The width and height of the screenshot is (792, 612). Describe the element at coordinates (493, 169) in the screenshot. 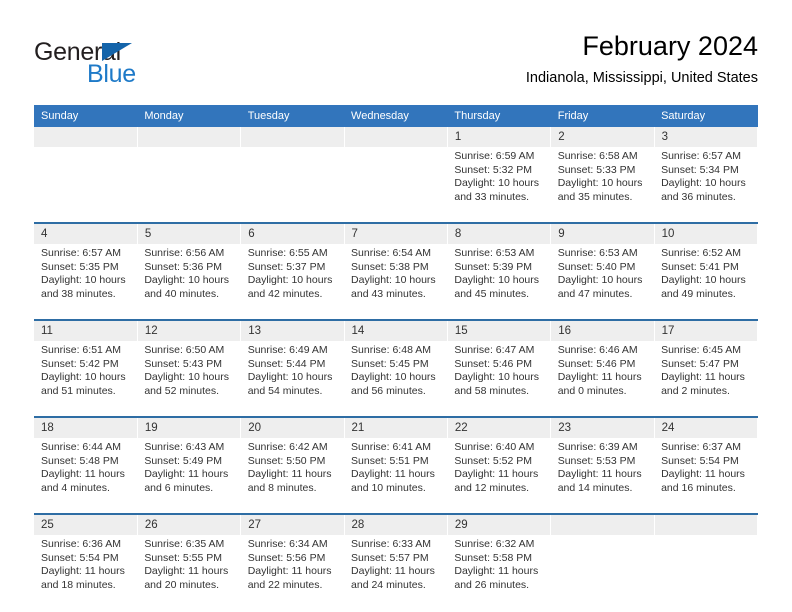

I see `day-detail-line: Sunset: 5:32 PM` at that location.